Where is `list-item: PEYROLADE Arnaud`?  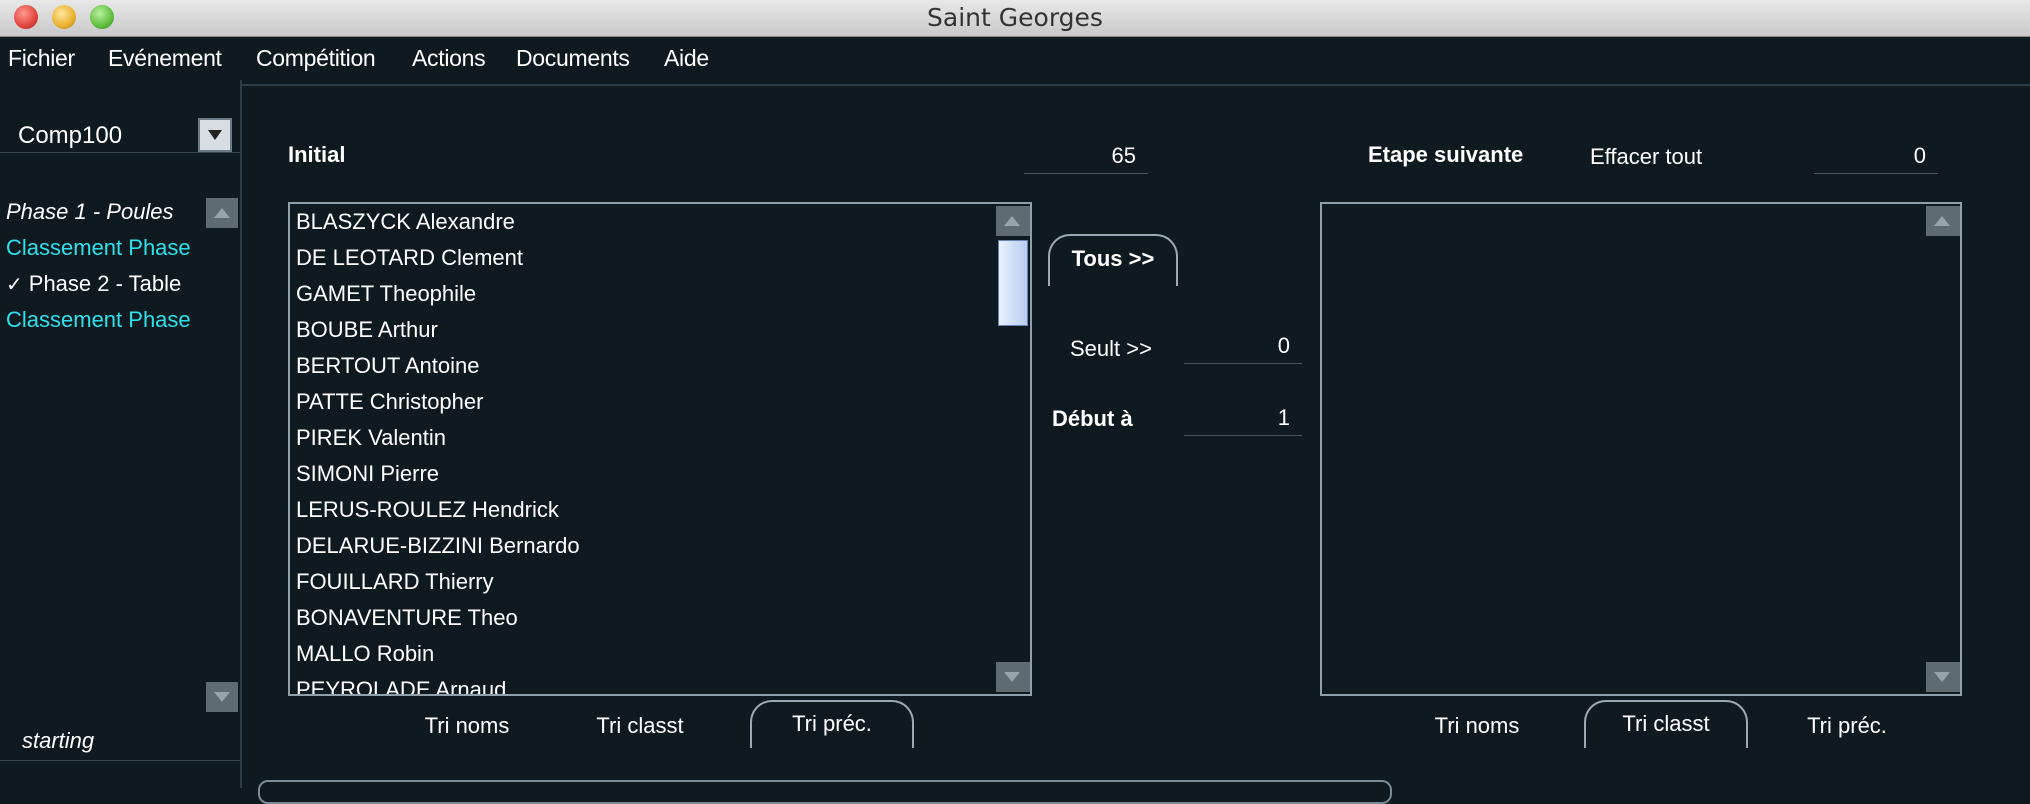
list-item: PEYROLADE Arnaud is located at coordinates (660, 683).